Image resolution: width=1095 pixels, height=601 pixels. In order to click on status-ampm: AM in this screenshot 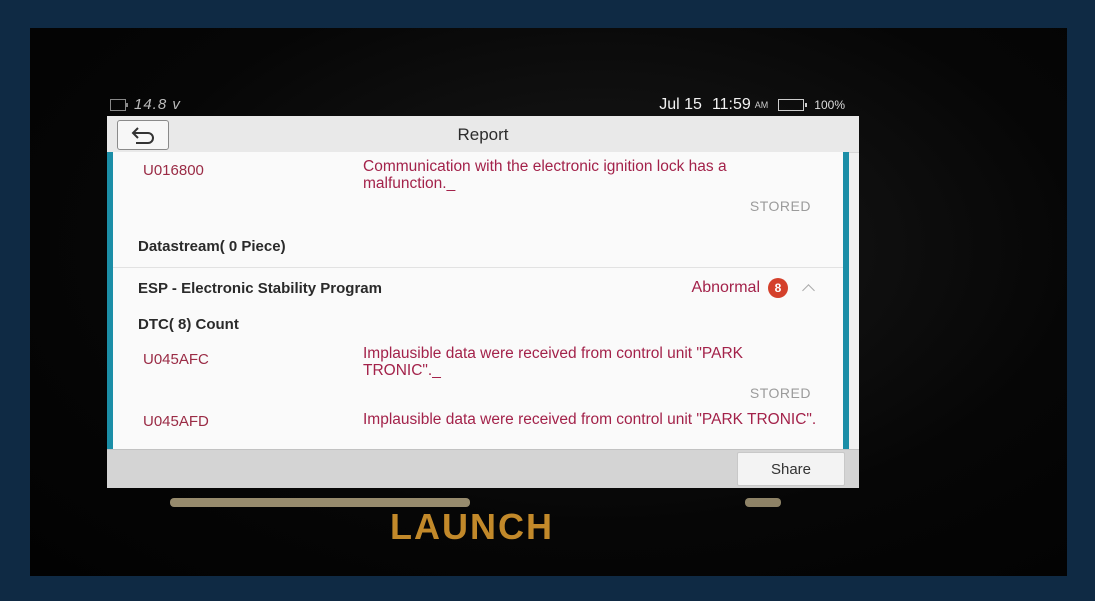, I will do `click(761, 105)`.